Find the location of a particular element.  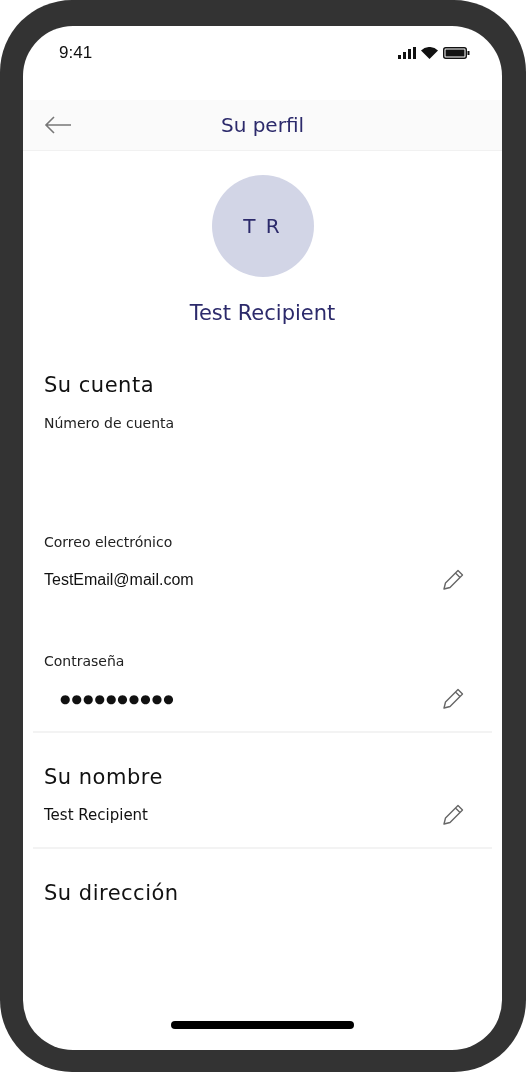

password-value: ●●●●●●●●●● is located at coordinates (117, 699).